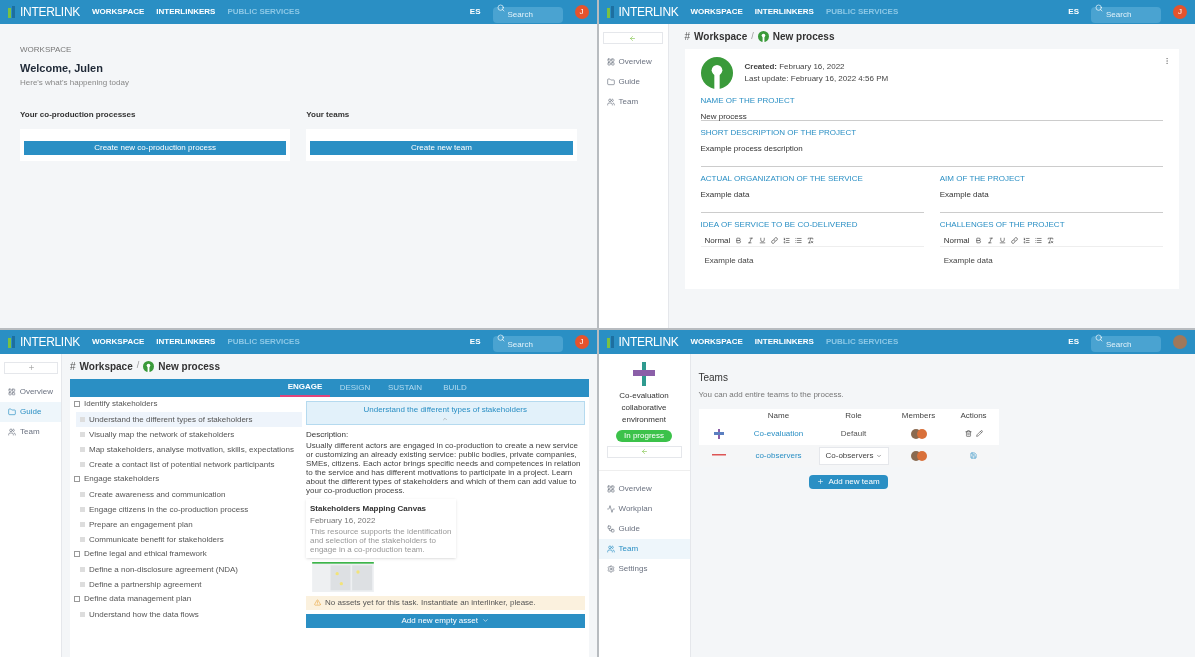 This screenshot has height=657, width=1195. Describe the element at coordinates (931, 153) in the screenshot. I see `input-field: Example process description` at that location.